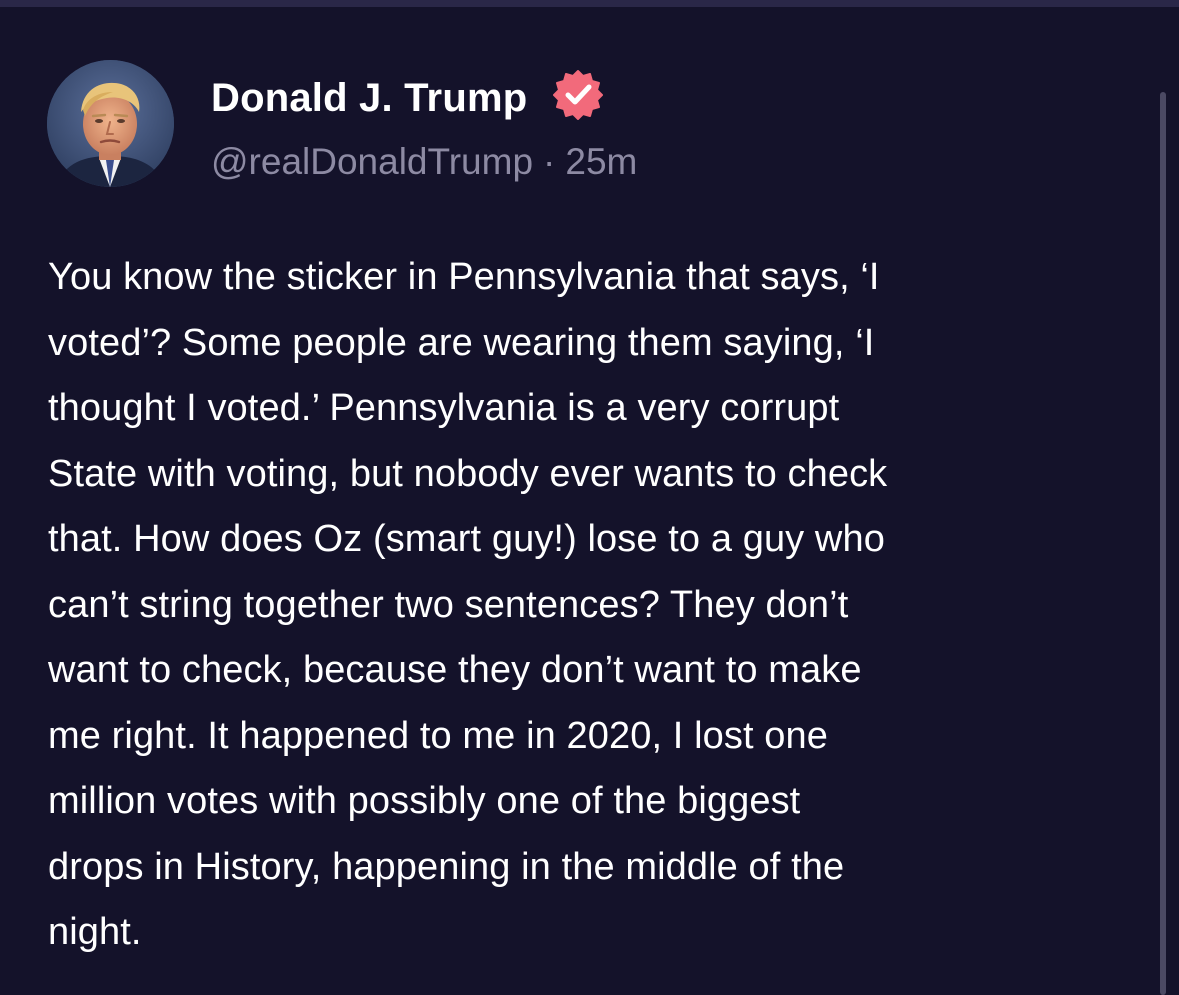 This screenshot has height=995, width=1179. What do you see at coordinates (110, 123) in the screenshot?
I see `author-avatar` at bounding box center [110, 123].